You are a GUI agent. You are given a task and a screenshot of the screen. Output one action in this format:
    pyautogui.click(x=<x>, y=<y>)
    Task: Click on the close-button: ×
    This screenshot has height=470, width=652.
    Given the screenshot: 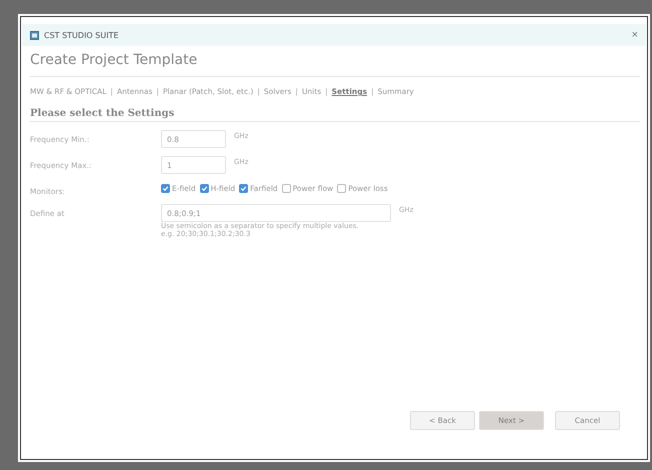 What is the action you would take?
    pyautogui.click(x=635, y=35)
    